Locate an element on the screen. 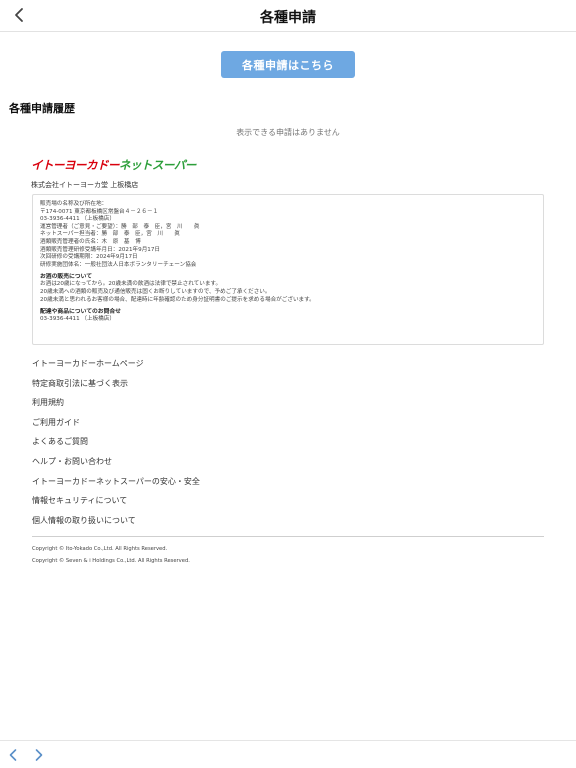 This screenshot has width=576, height=768. footer-link-faq: よくあるご質問 is located at coordinates (116, 442).